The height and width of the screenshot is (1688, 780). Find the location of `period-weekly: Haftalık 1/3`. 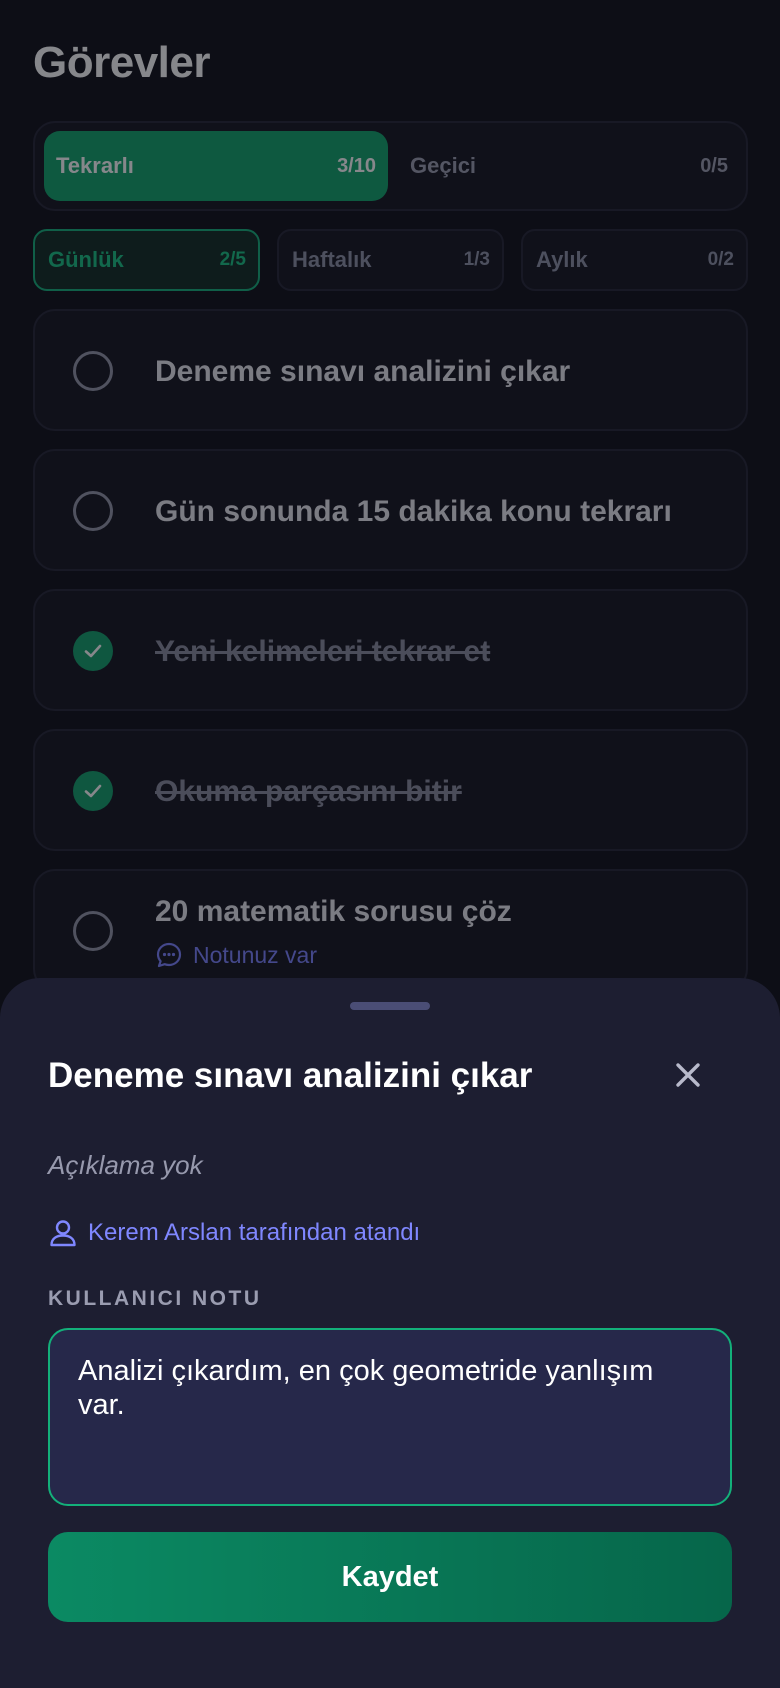

period-weekly: Haftalık 1/3 is located at coordinates (390, 260).